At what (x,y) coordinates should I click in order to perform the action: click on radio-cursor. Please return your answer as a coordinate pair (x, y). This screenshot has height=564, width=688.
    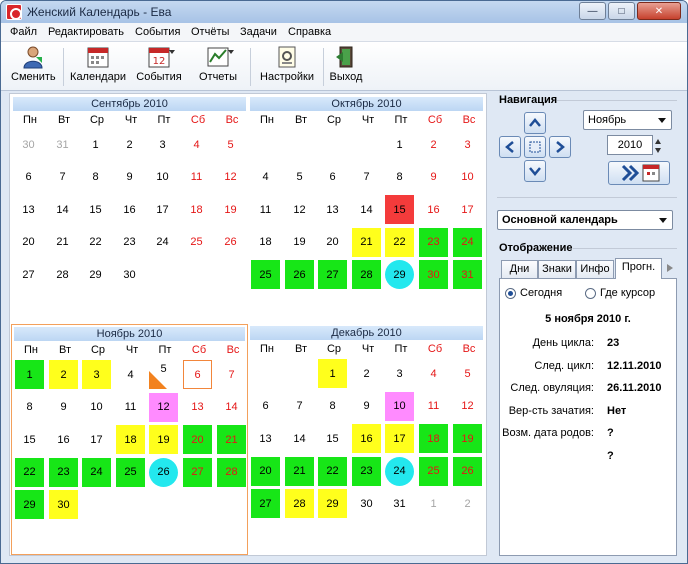
    Looking at the image, I should click on (590, 293).